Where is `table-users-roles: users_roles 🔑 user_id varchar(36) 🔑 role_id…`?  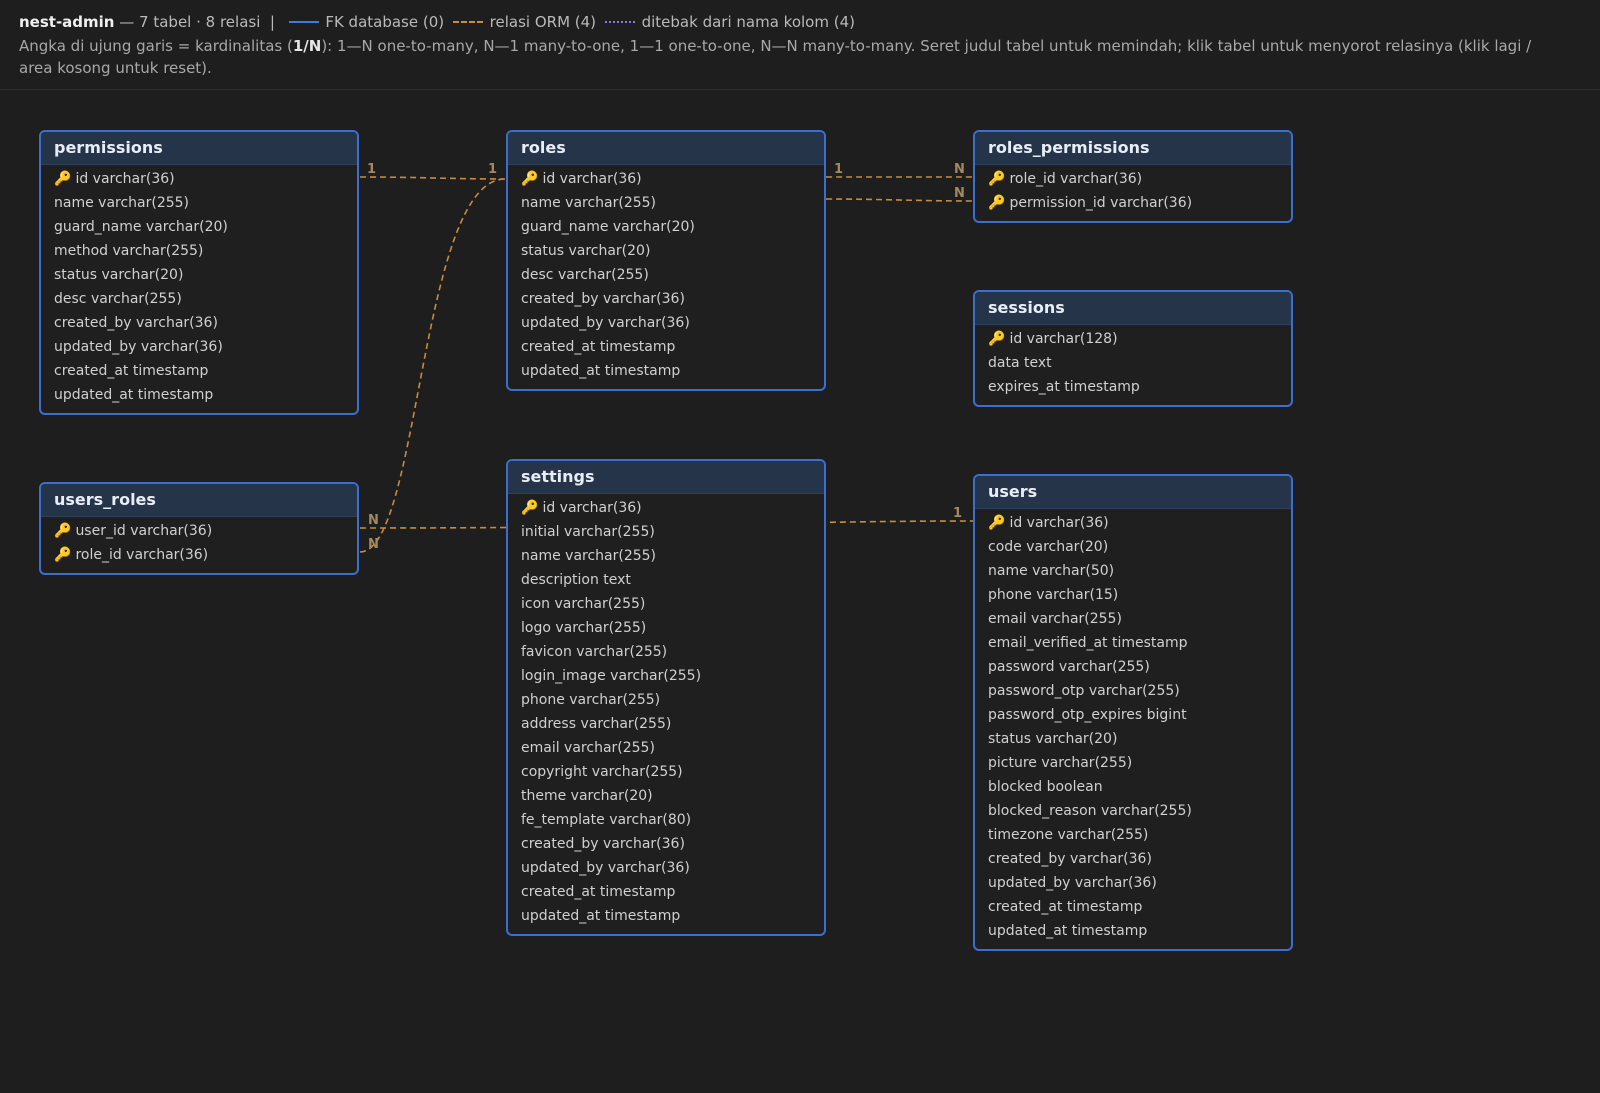
table-users-roles: users_roles 🔑 user_id varchar(36) 🔑 role_id… is located at coordinates (199, 528).